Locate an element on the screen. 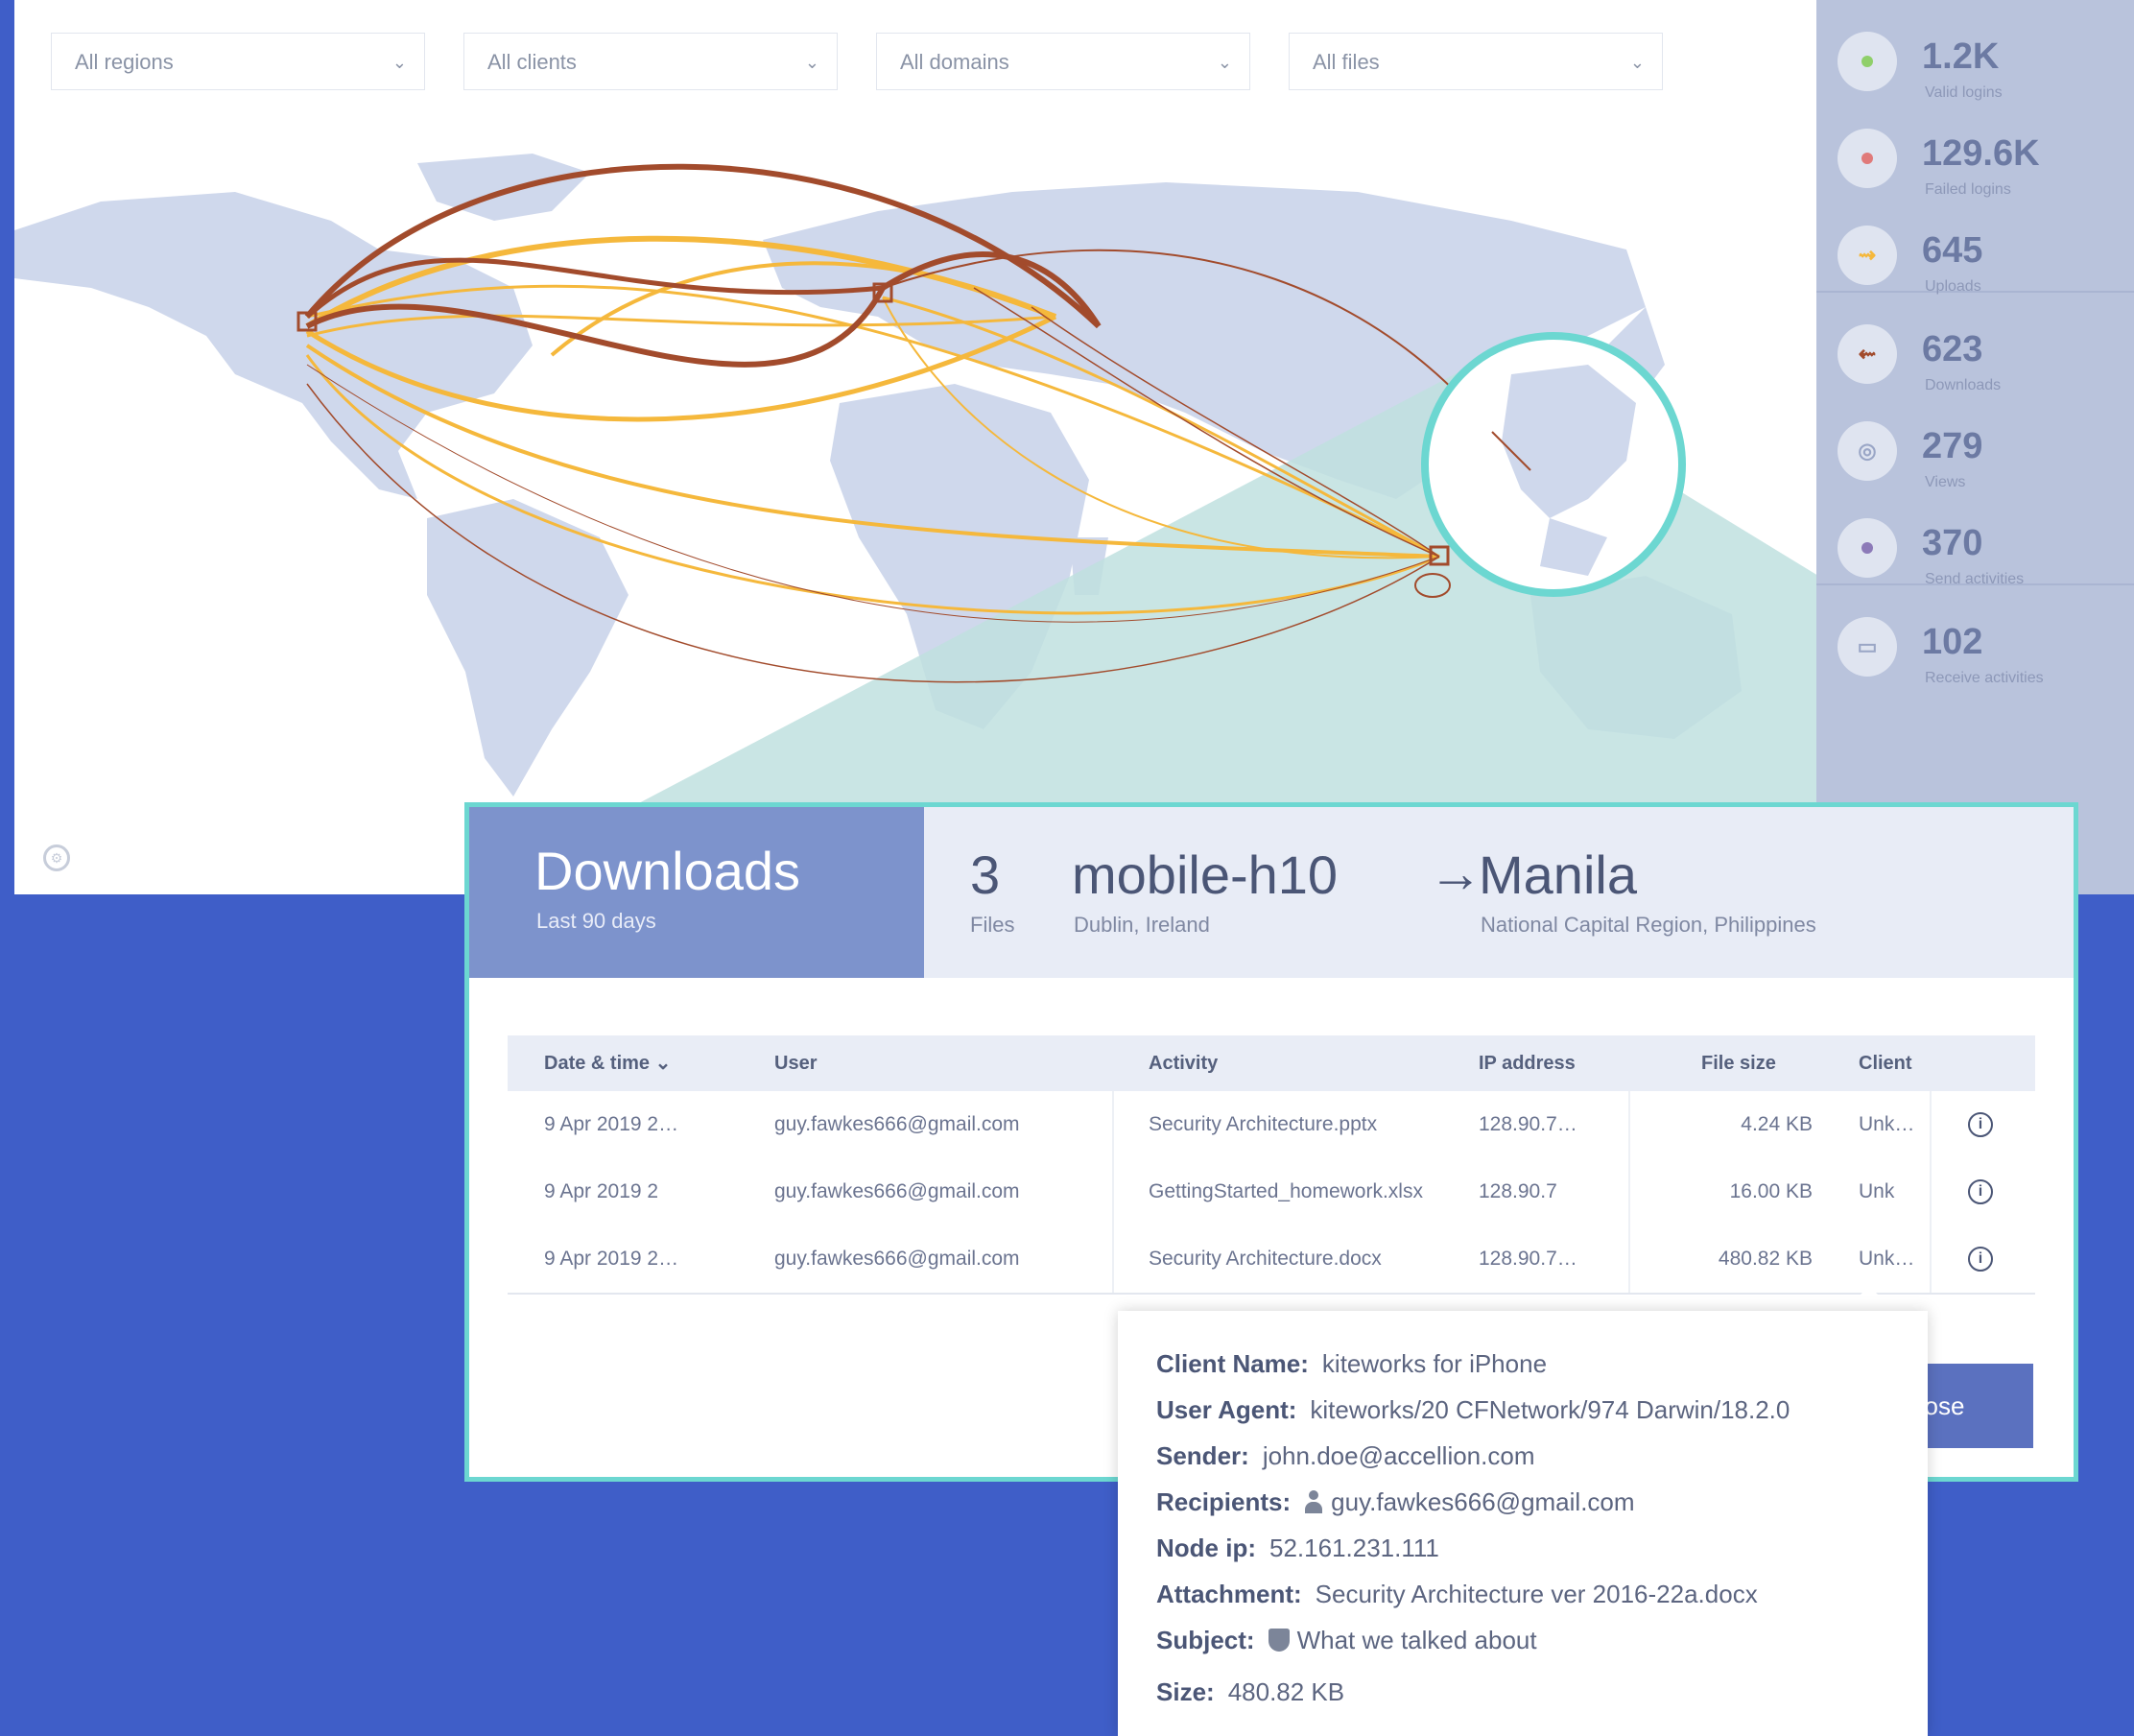  stat-uploads: ⇝ 645 Uploads is located at coordinates (1975, 244).